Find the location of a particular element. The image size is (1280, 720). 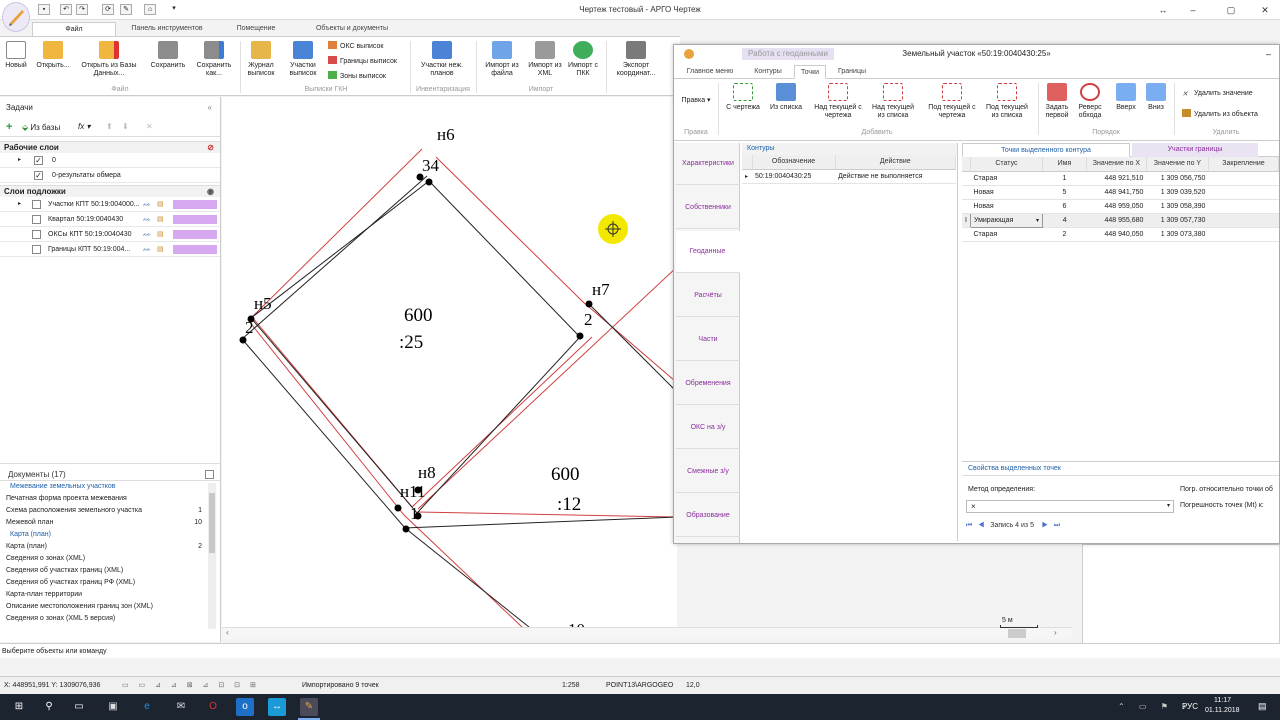

status-scale: 1:258 is located at coordinates (571, 686).